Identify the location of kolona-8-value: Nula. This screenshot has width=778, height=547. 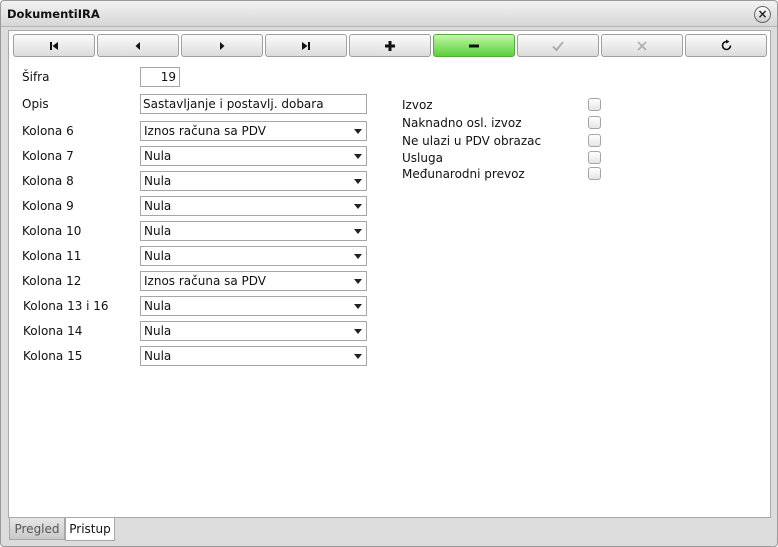
(158, 181).